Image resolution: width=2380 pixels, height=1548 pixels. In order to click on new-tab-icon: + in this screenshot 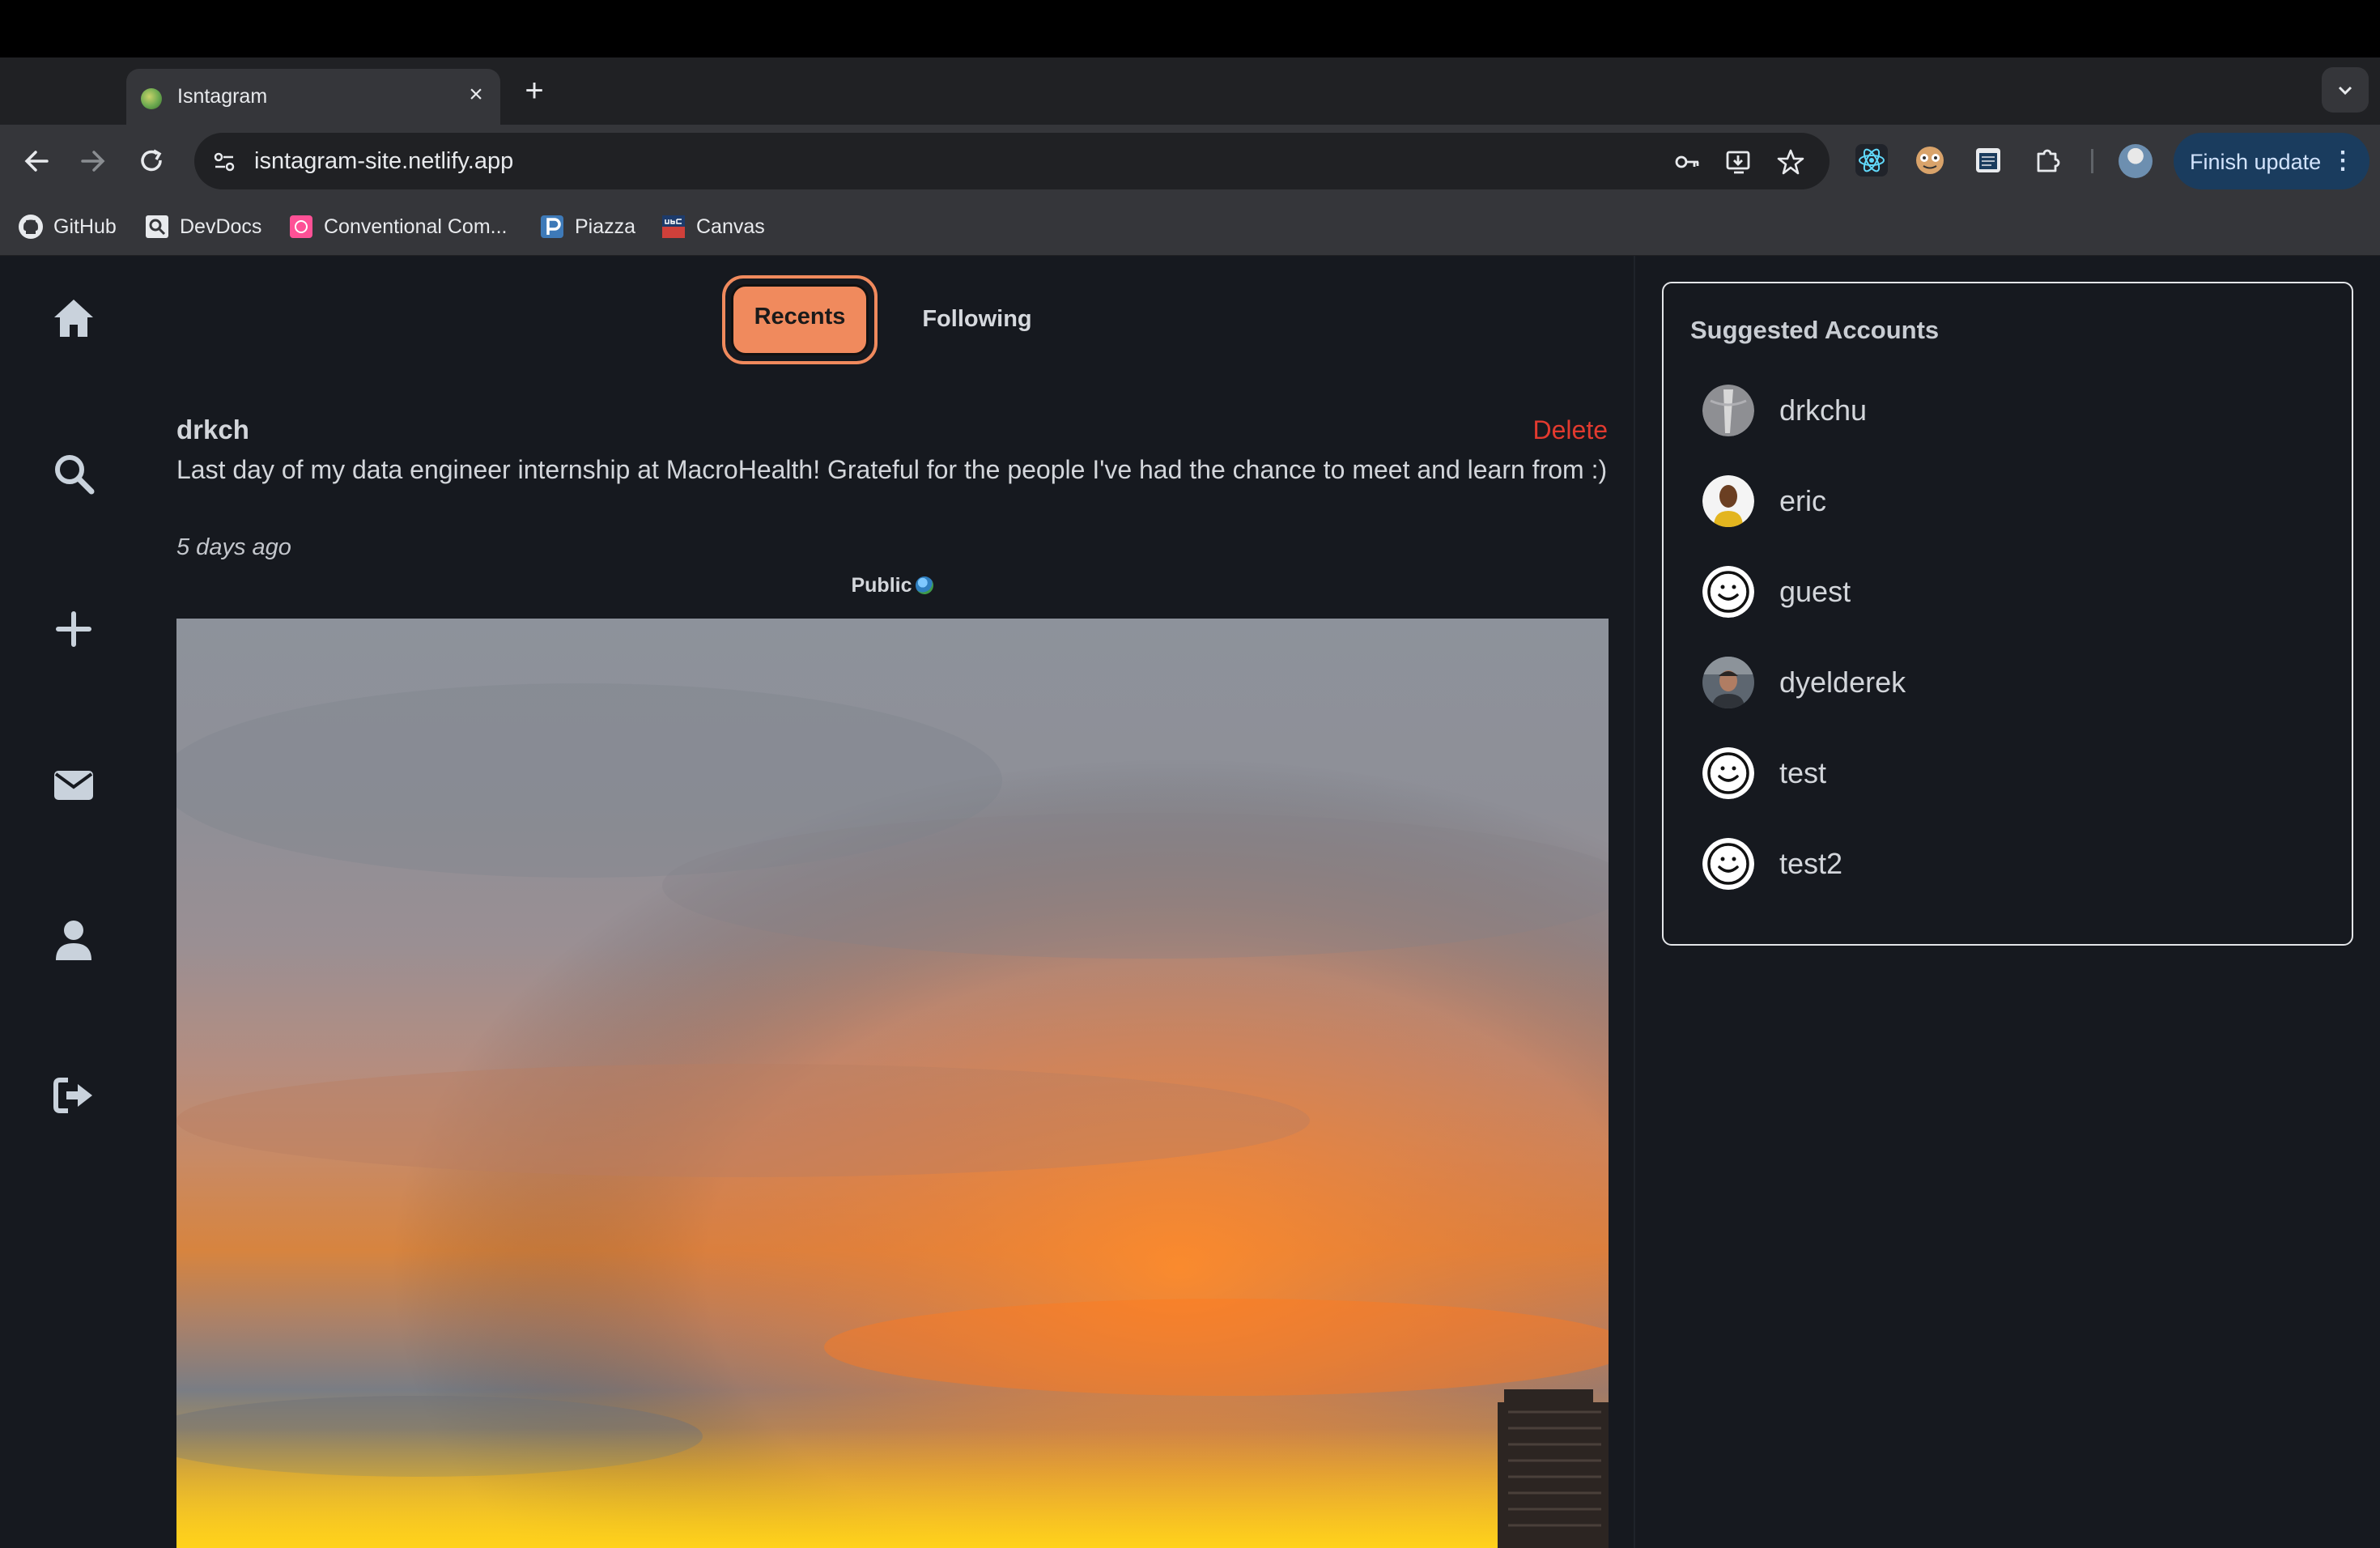, I will do `click(534, 91)`.